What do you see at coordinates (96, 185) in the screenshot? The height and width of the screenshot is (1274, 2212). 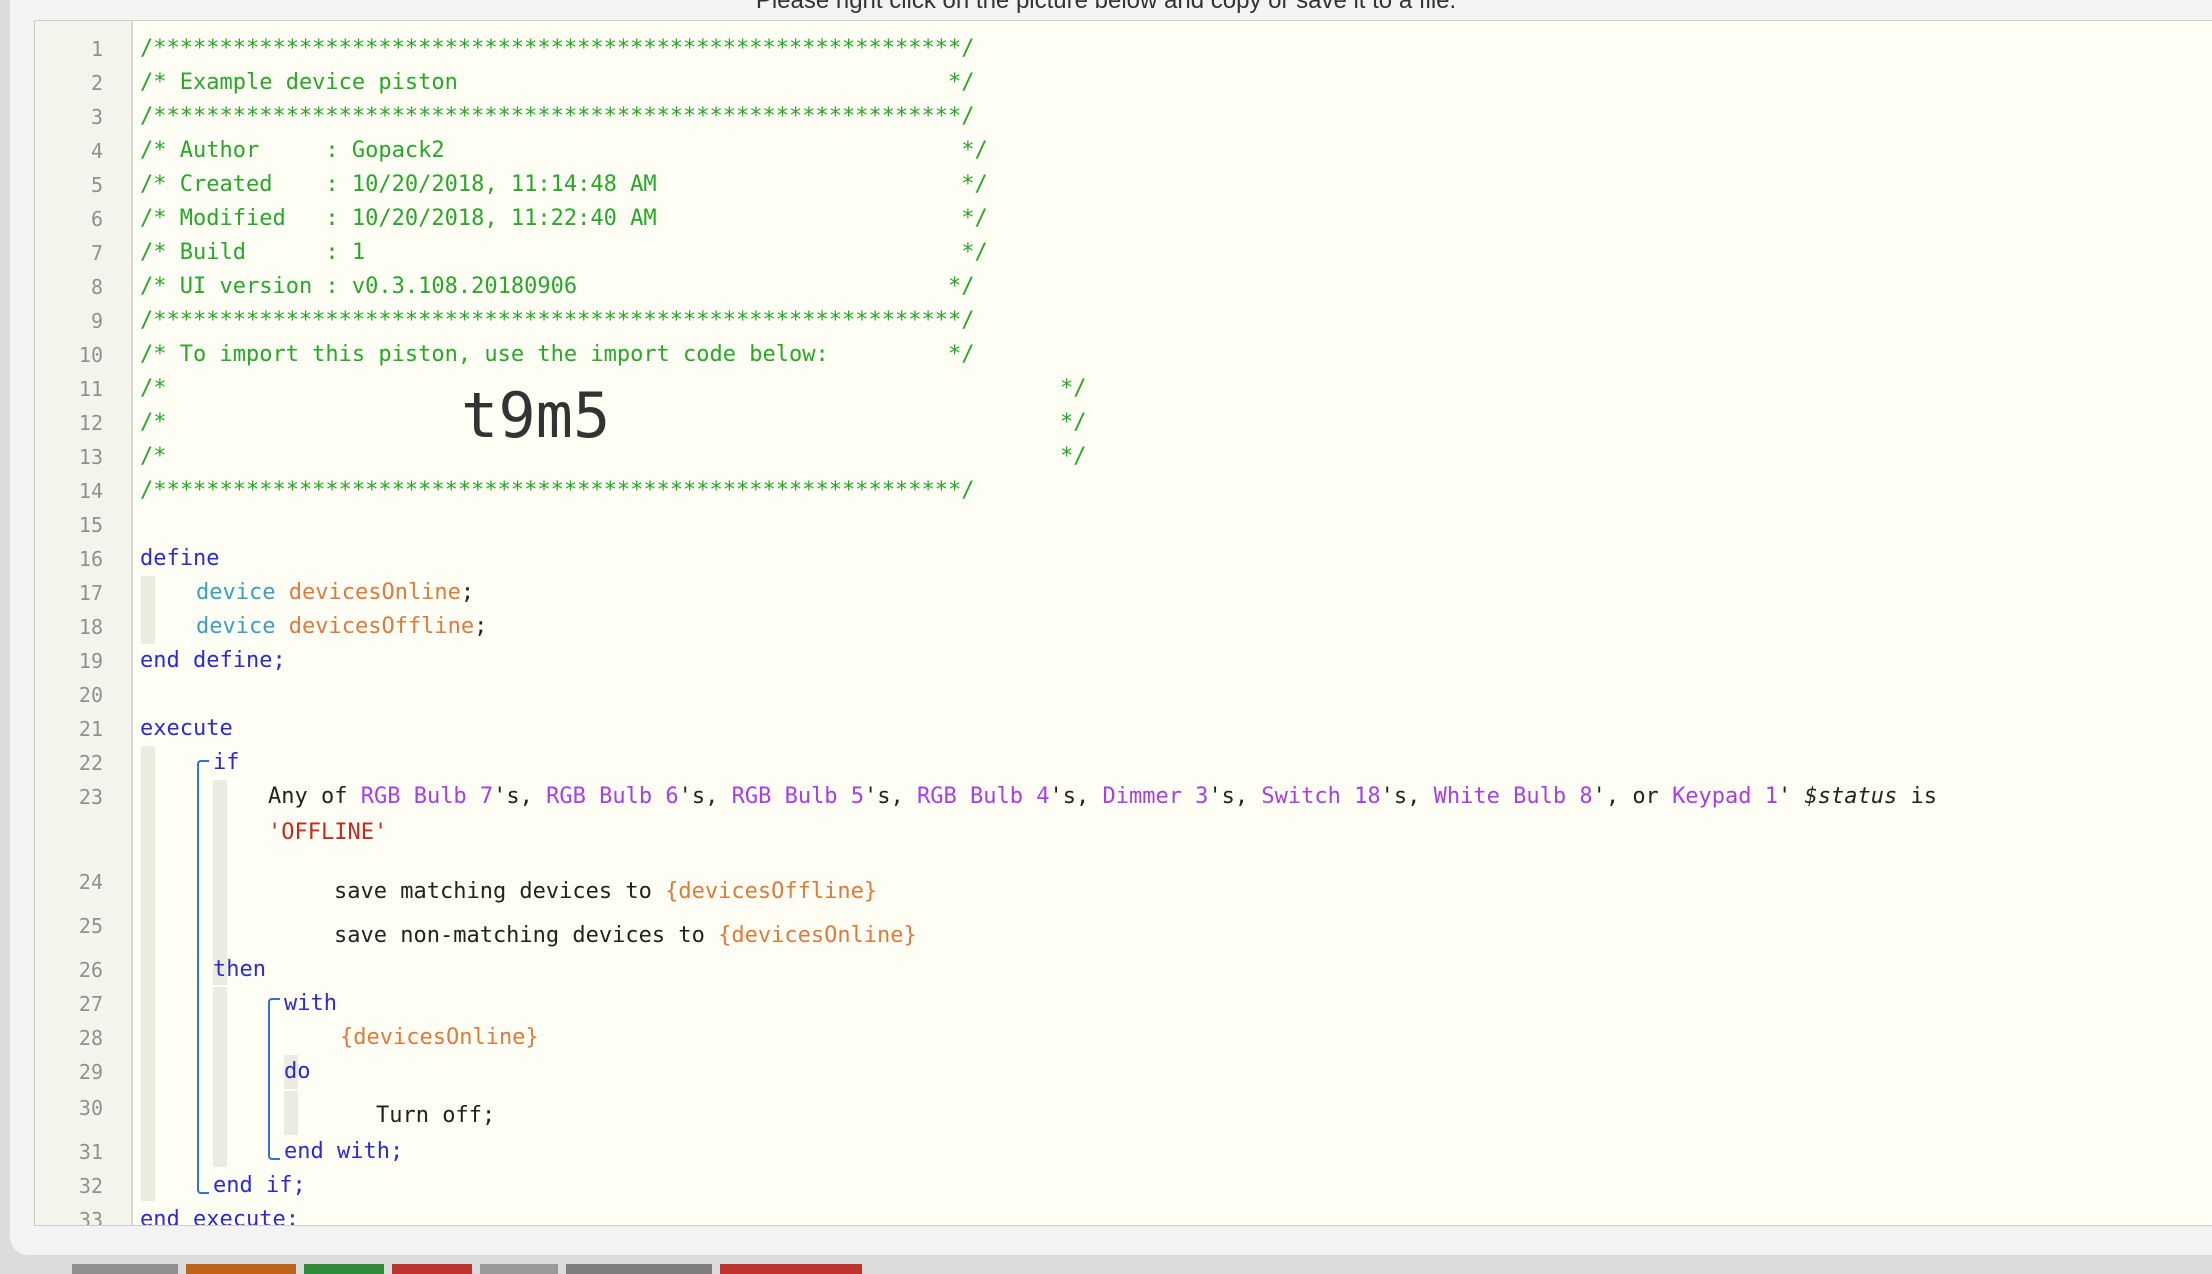 I see `line-number: 5` at bounding box center [96, 185].